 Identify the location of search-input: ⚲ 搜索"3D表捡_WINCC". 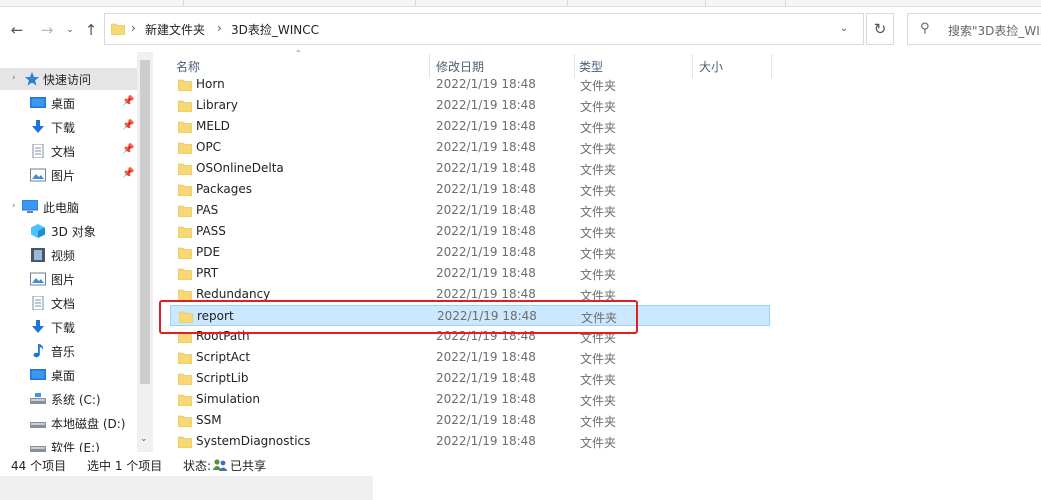
(974, 29).